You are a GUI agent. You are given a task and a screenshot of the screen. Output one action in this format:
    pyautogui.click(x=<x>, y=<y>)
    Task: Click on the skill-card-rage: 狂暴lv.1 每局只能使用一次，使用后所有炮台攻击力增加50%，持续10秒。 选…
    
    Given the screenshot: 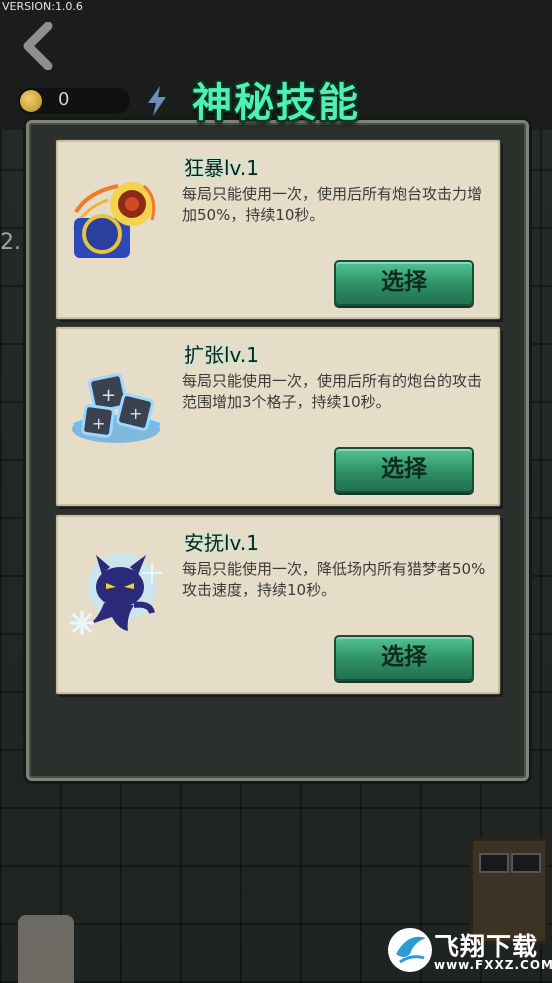 What is the action you would take?
    pyautogui.click(x=278, y=229)
    